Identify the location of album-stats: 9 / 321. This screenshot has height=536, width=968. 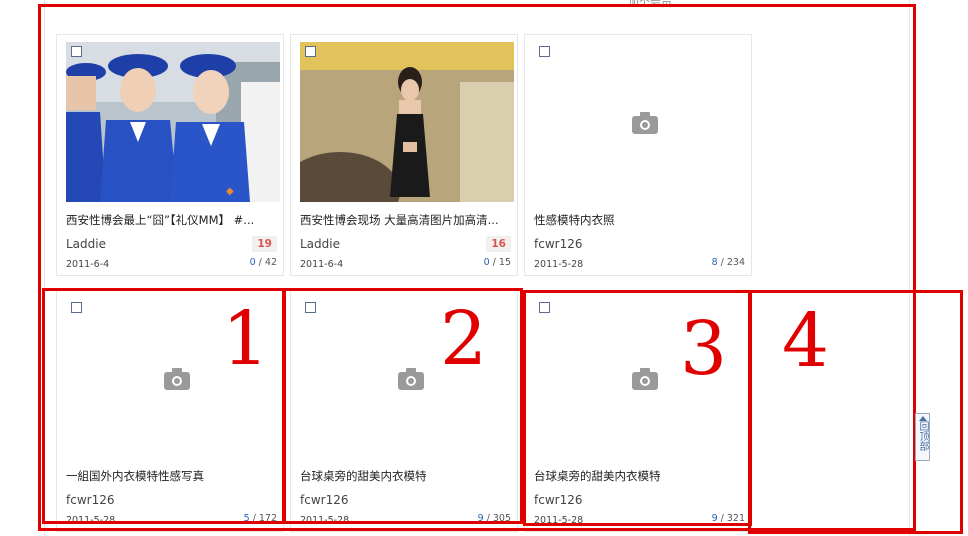
(728, 518).